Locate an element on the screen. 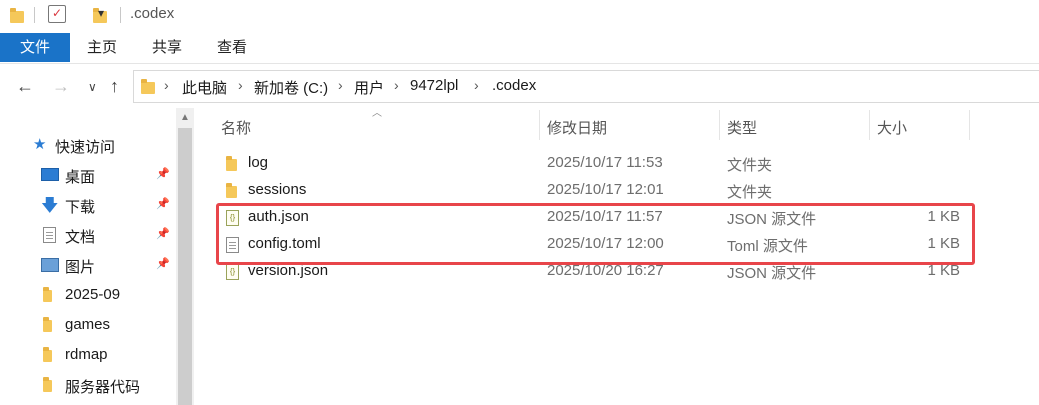  star-icon: ★ is located at coordinates (40, 144).